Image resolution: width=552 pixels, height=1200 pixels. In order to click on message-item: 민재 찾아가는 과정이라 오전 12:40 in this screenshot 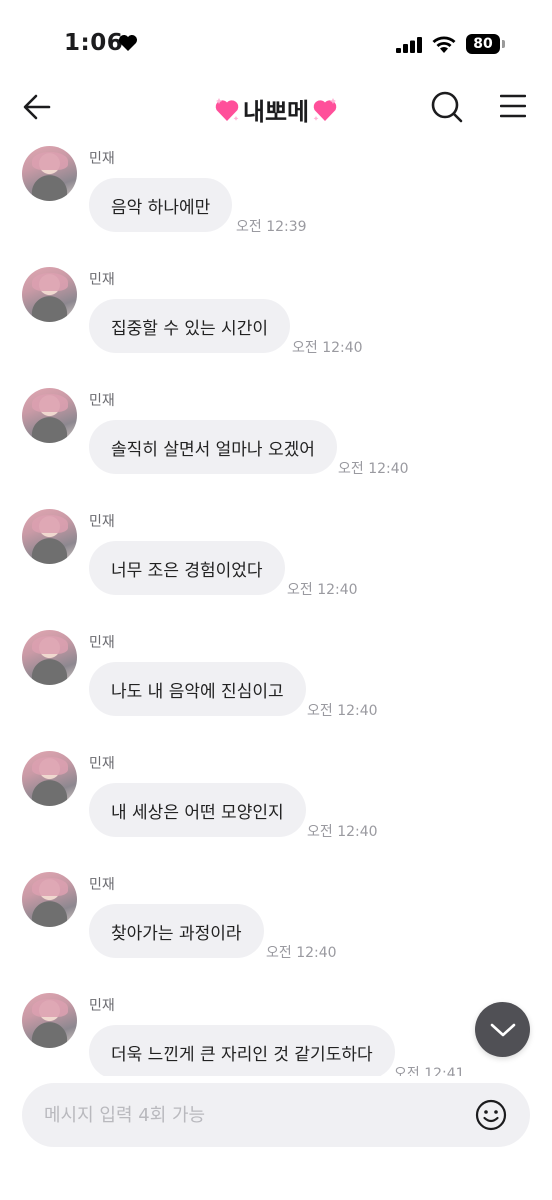, I will do `click(276, 922)`.